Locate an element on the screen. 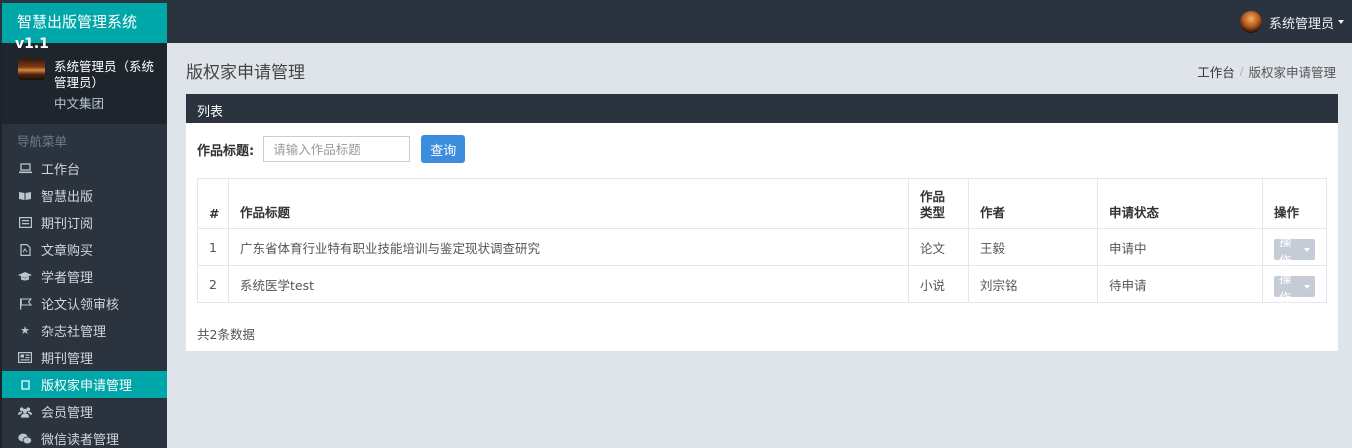  users-icon is located at coordinates (25, 412).